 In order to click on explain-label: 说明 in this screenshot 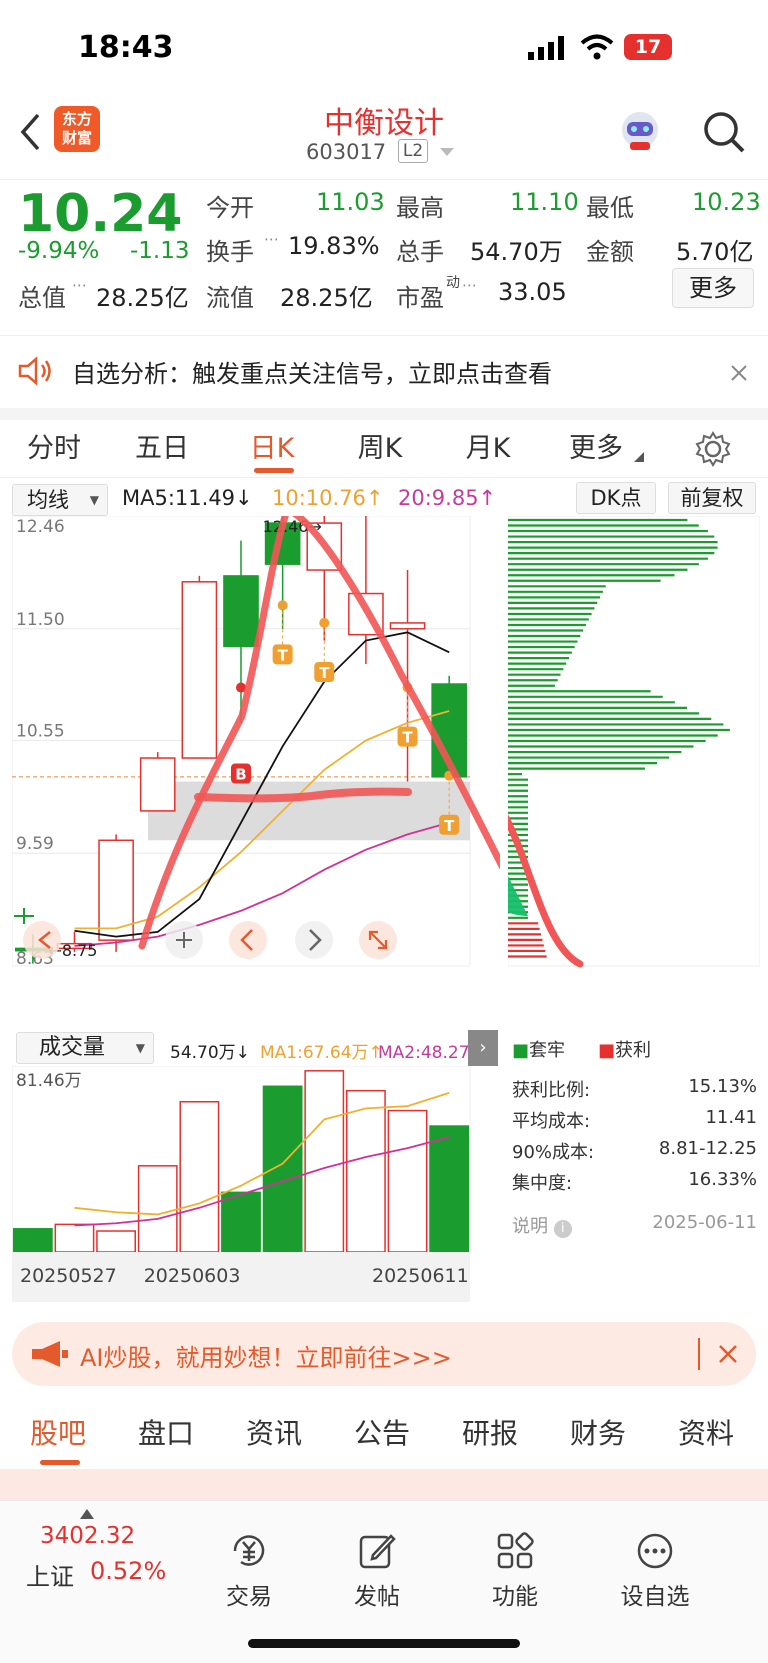, I will do `click(530, 1226)`.